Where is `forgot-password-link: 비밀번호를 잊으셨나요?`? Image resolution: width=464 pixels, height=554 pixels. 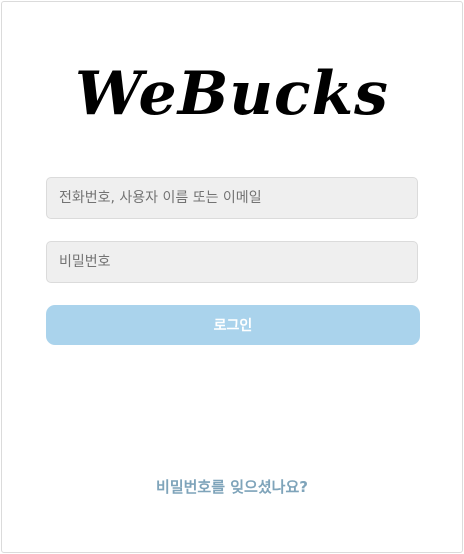
forgot-password-link: 비밀번호를 잊으셨나요? is located at coordinates (232, 487).